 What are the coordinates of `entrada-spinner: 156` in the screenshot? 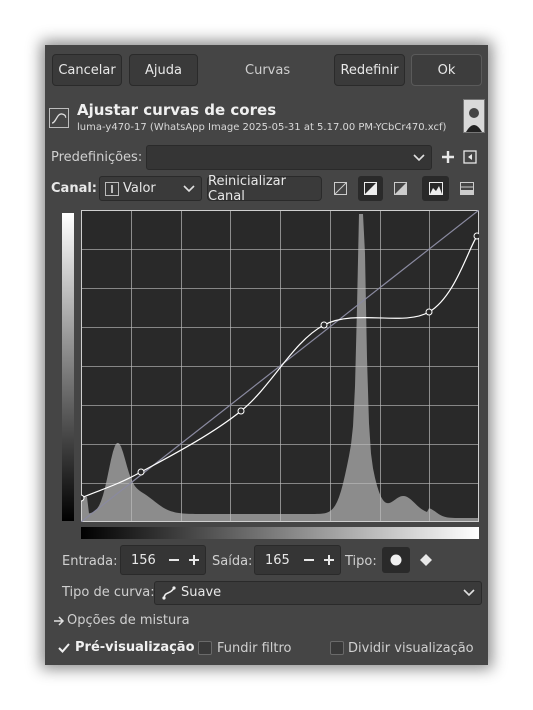 It's located at (163, 560).